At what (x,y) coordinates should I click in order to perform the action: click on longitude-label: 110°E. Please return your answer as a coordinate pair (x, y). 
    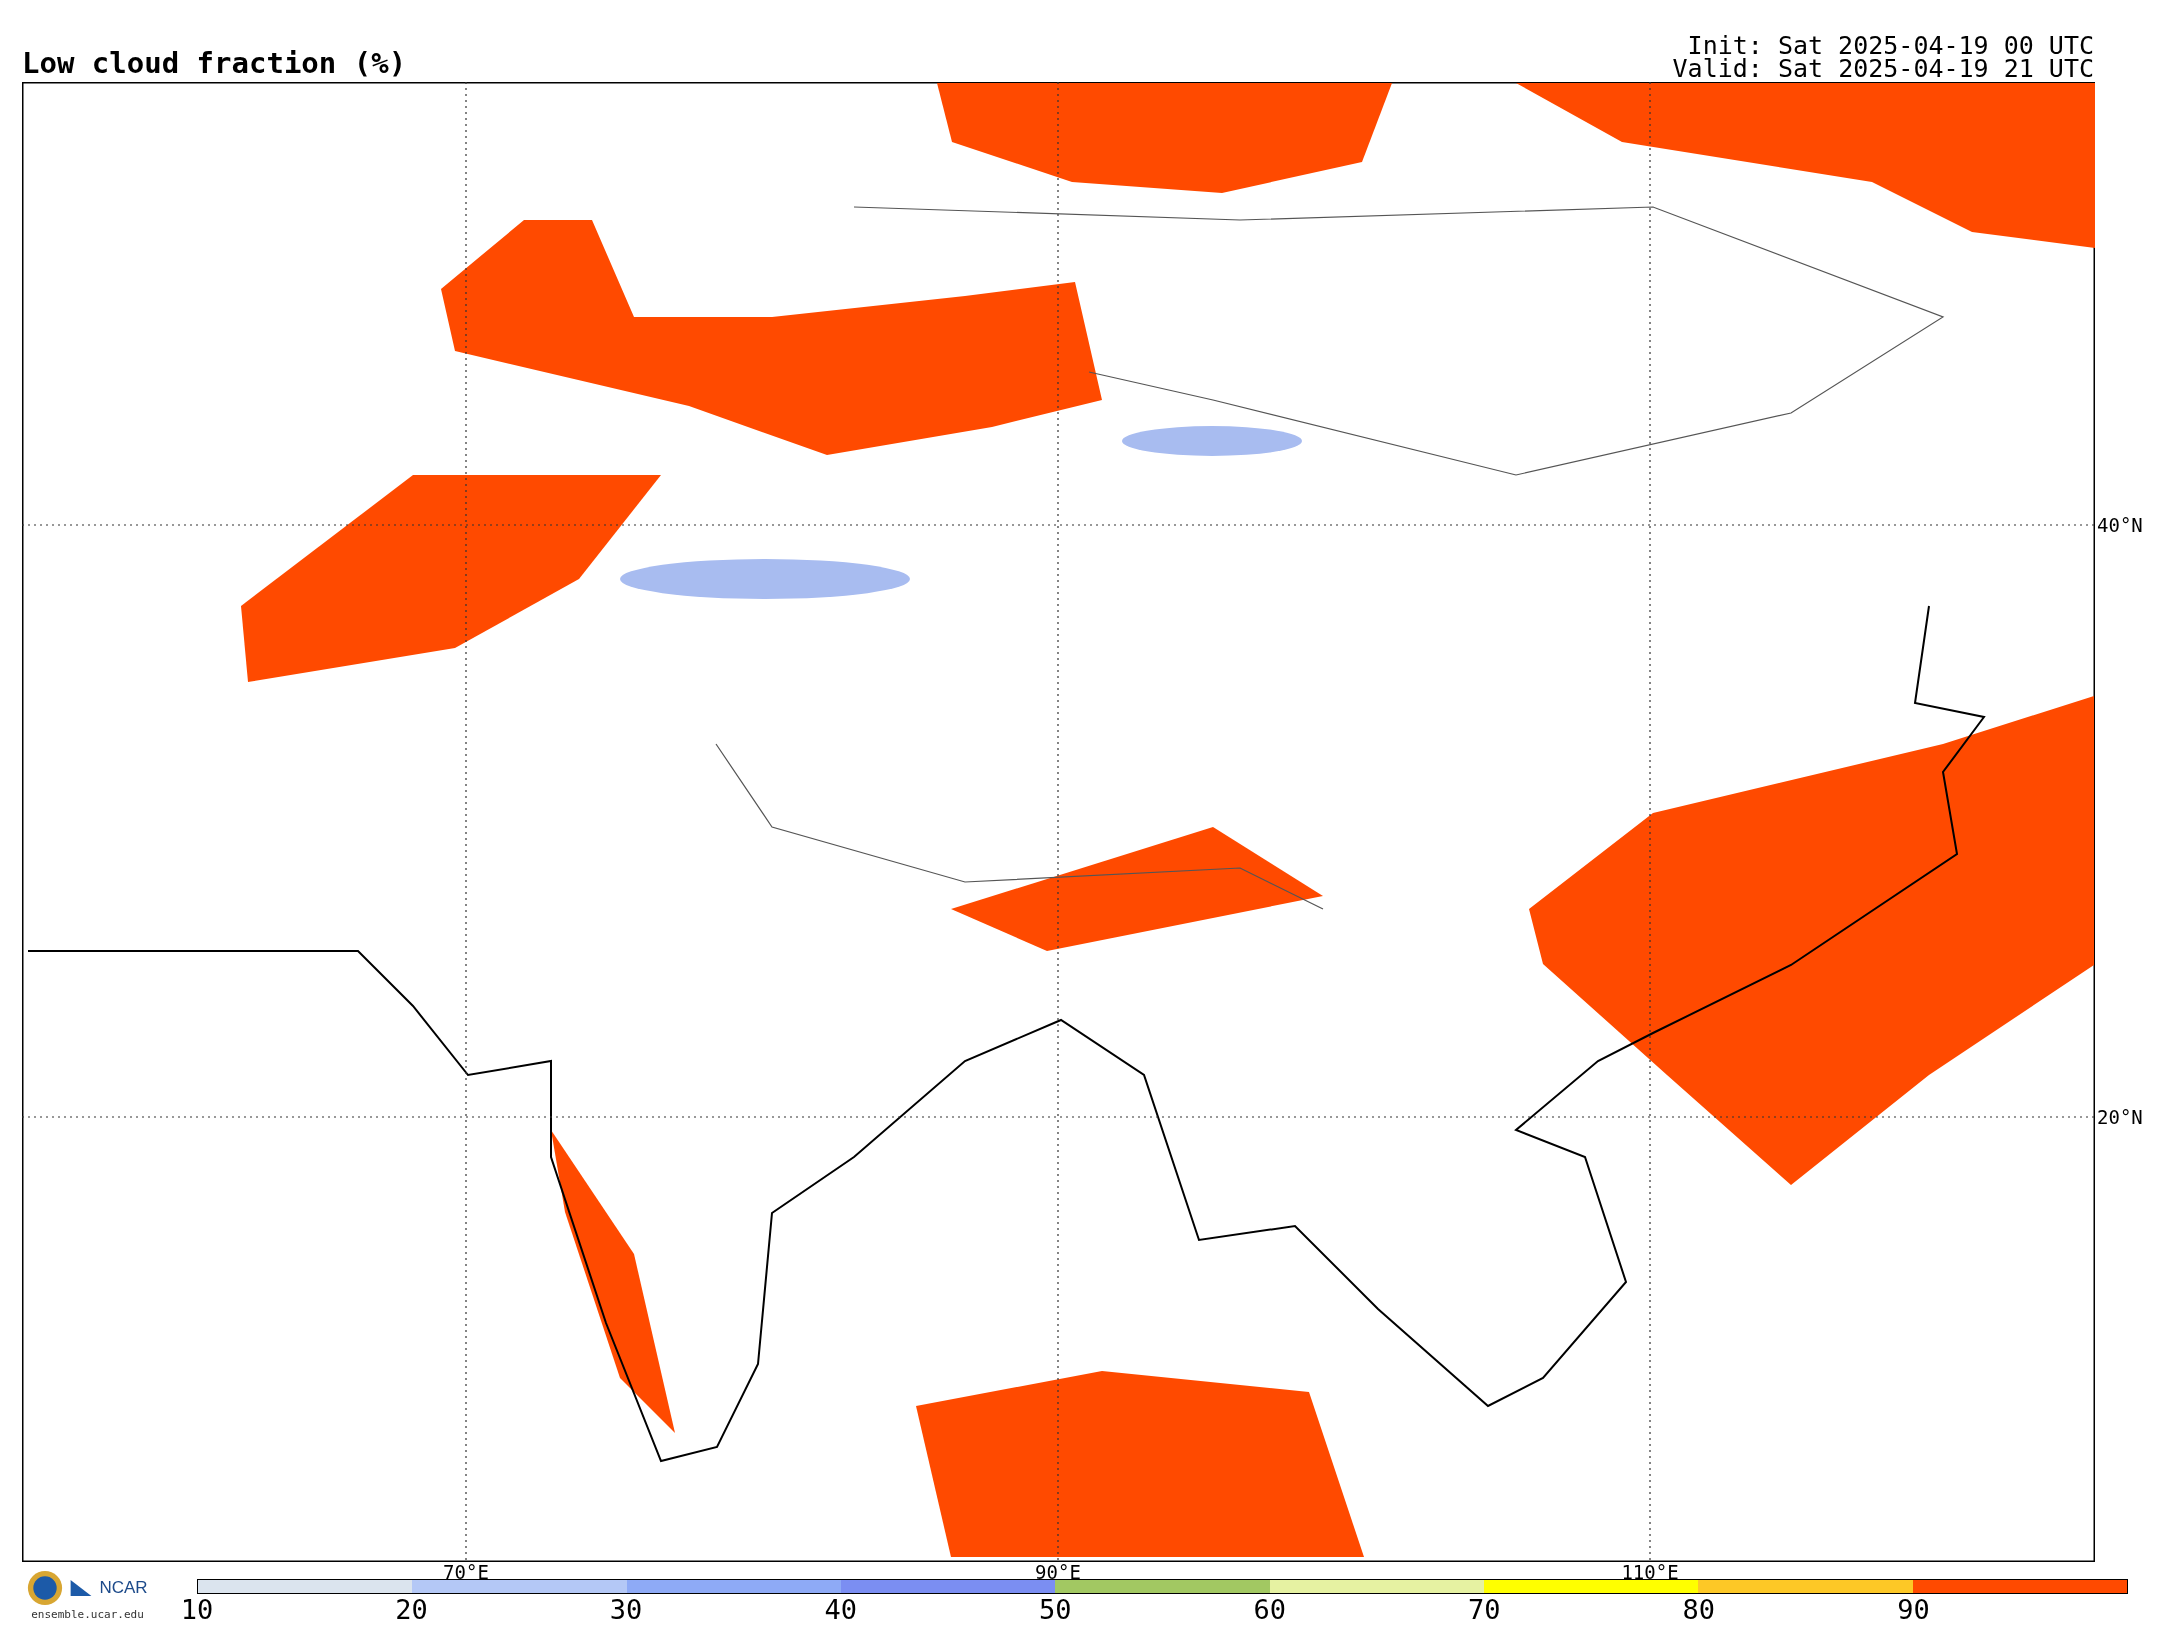
    Looking at the image, I should click on (1650, 1572).